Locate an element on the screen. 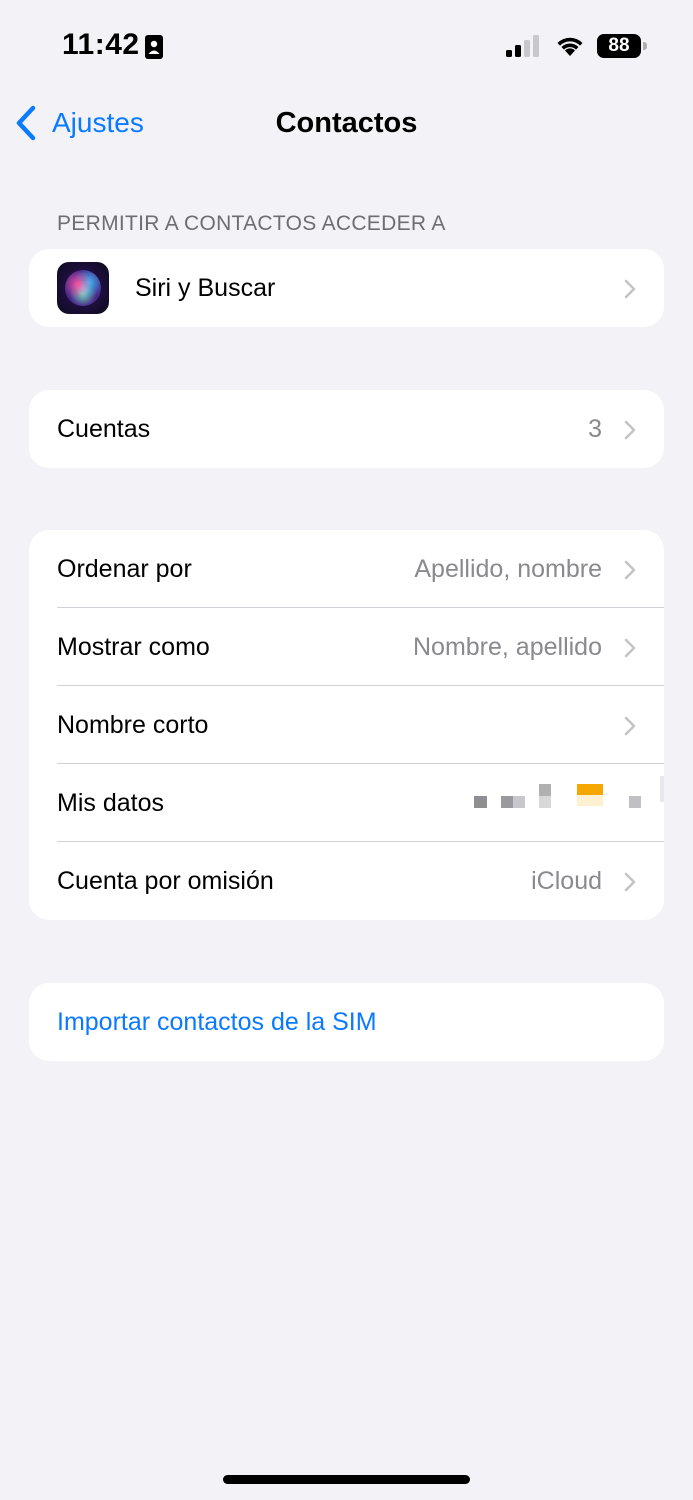 The image size is (693, 1500). focus-icon is located at coordinates (154, 47).